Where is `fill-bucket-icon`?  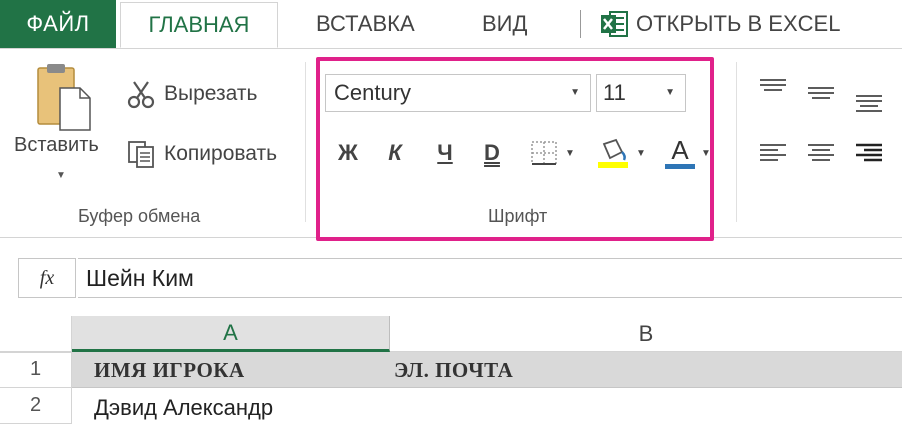 fill-bucket-icon is located at coordinates (613, 153).